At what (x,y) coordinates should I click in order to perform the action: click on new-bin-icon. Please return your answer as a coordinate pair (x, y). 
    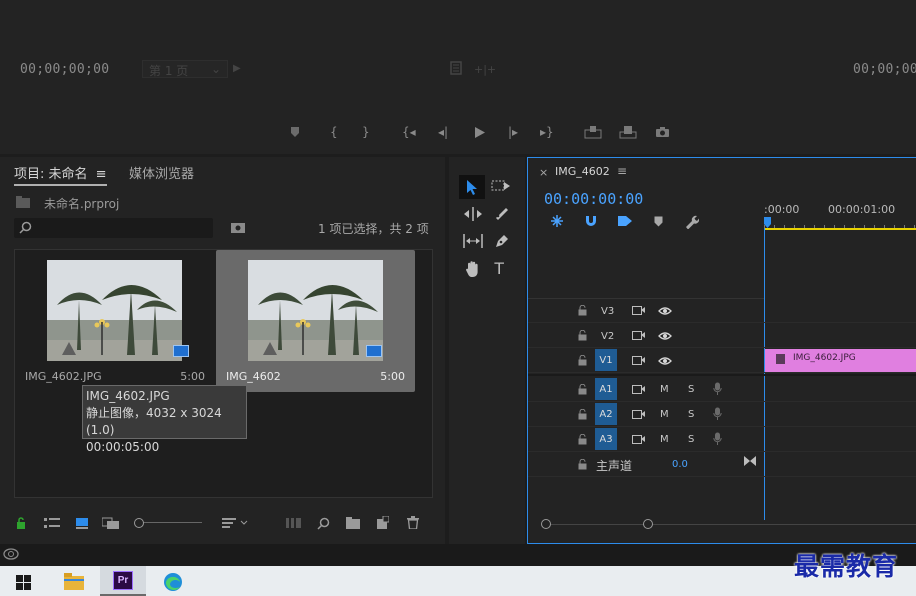
    Looking at the image, I should click on (353, 523).